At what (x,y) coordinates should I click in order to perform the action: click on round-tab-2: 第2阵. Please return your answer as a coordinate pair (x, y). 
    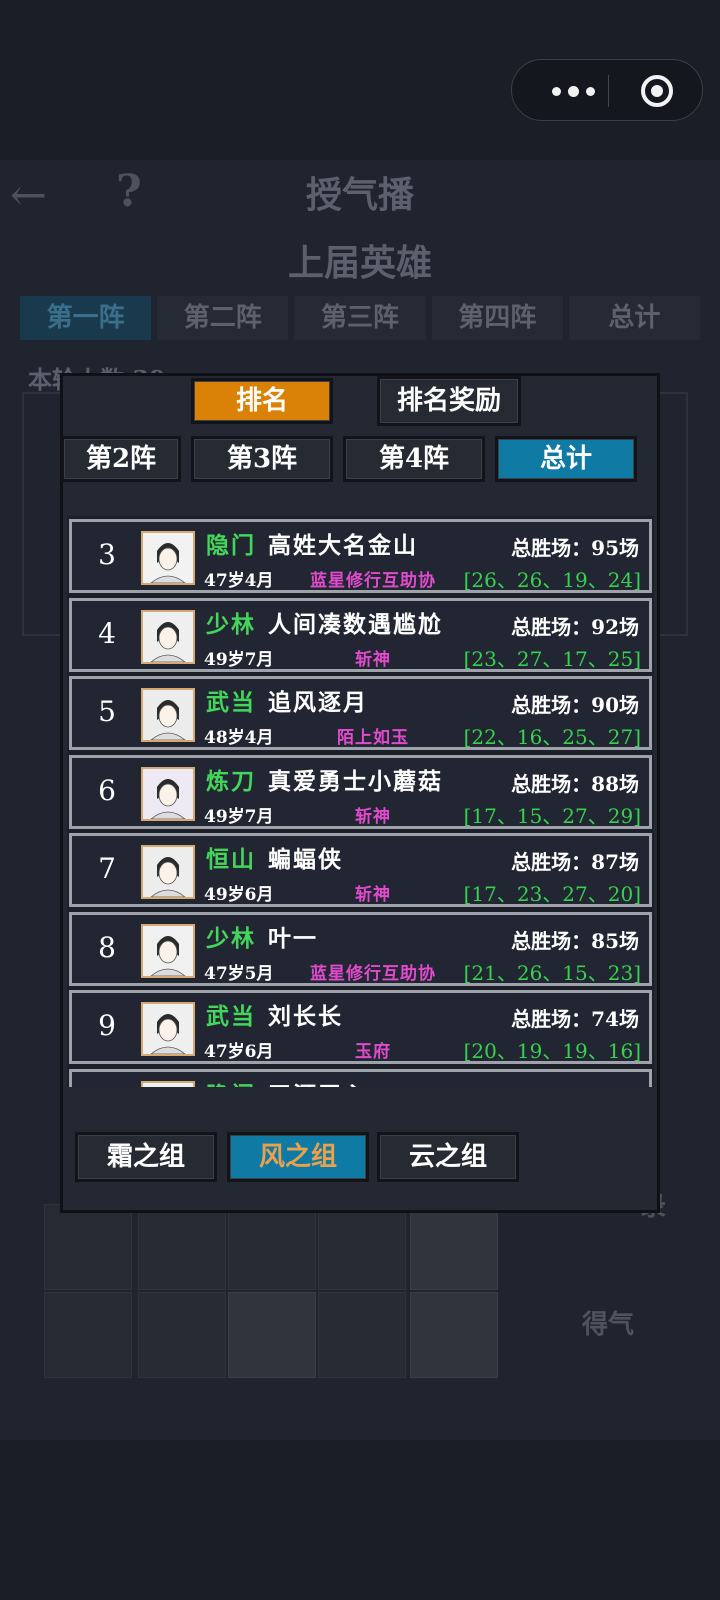
    Looking at the image, I should click on (121, 459).